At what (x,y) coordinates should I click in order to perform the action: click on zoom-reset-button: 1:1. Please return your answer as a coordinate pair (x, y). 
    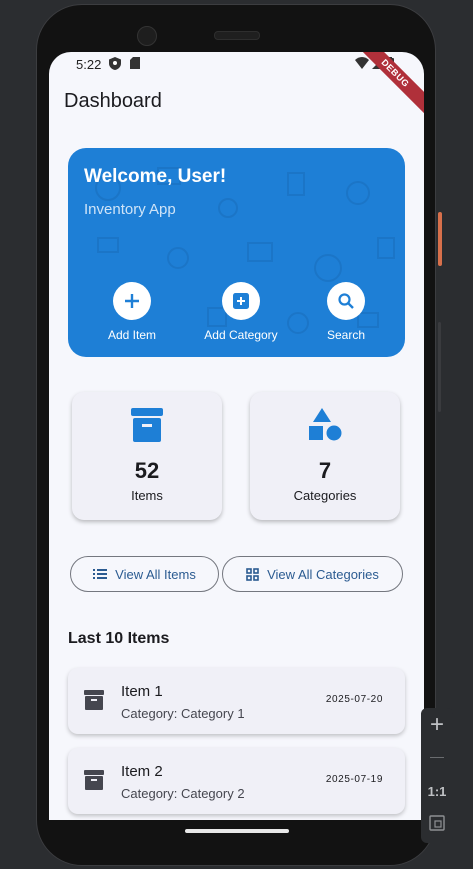
    Looking at the image, I should click on (437, 791).